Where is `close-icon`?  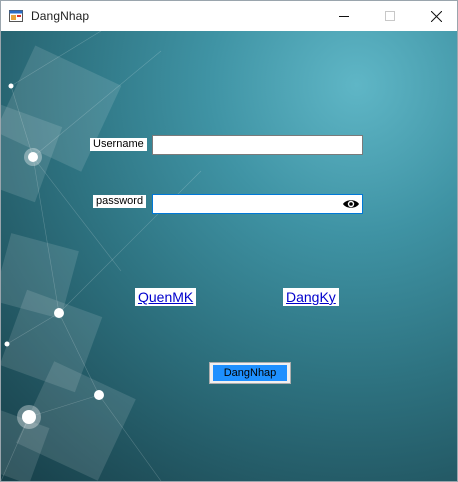
close-icon is located at coordinates (436, 16).